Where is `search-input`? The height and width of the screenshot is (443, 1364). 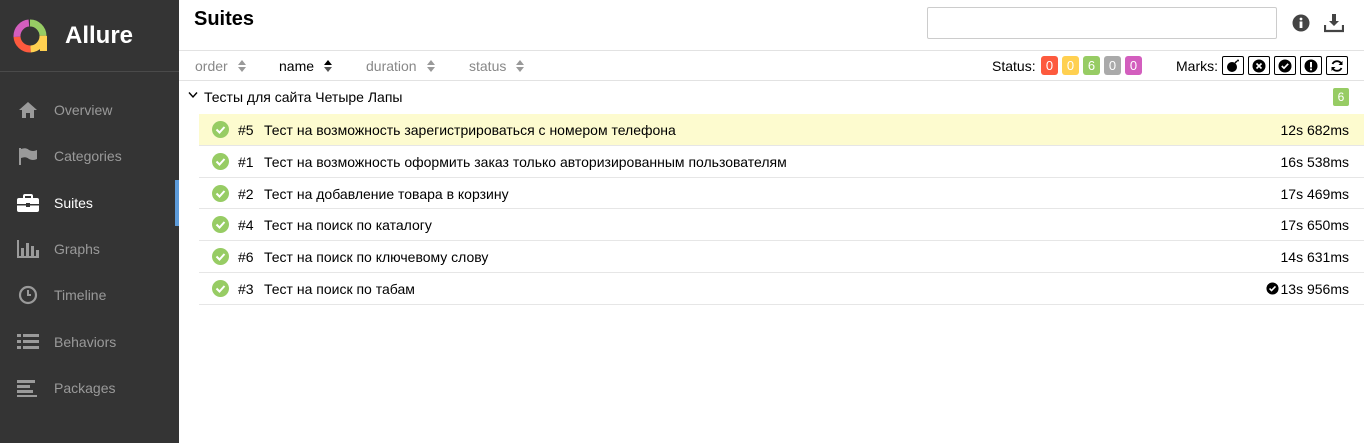
search-input is located at coordinates (1102, 23).